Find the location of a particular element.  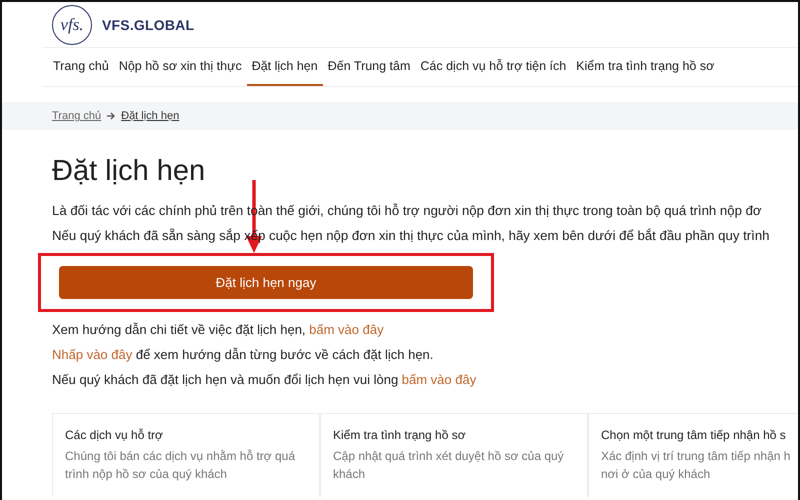

card-title: Kiểm tra tình trạng hồ sơ is located at coordinates (400, 435).